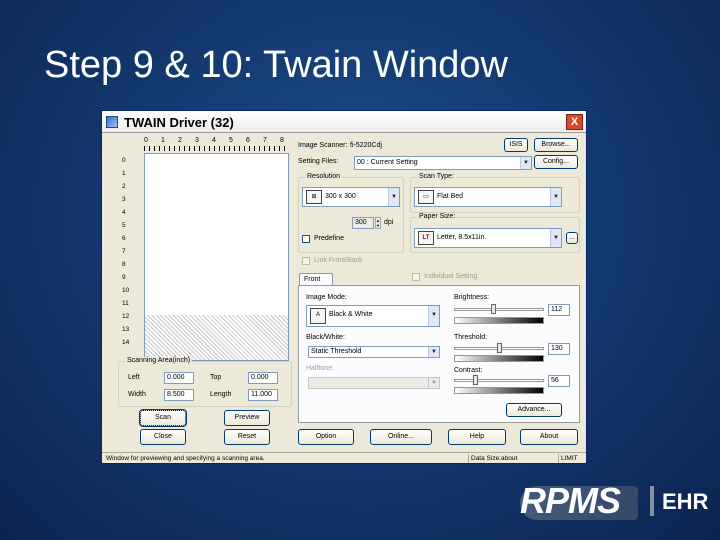  Describe the element at coordinates (549, 437) in the screenshot. I see `about-button: About` at that location.